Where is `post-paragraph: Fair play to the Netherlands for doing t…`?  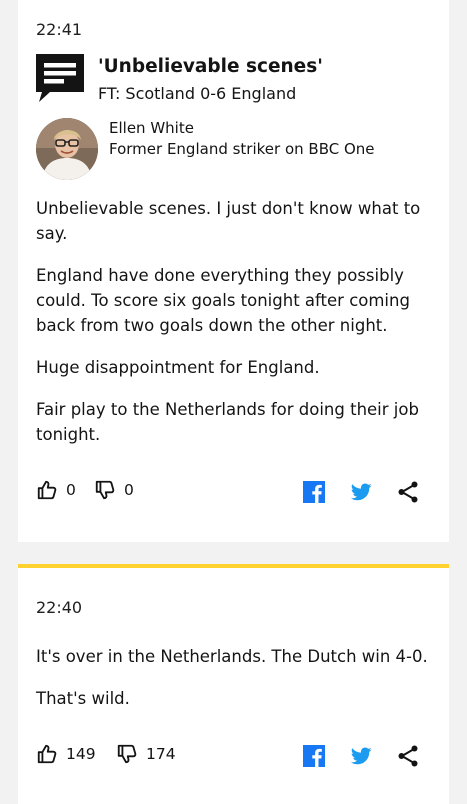 post-paragraph: Fair play to the Netherlands for doing t… is located at coordinates (227, 422).